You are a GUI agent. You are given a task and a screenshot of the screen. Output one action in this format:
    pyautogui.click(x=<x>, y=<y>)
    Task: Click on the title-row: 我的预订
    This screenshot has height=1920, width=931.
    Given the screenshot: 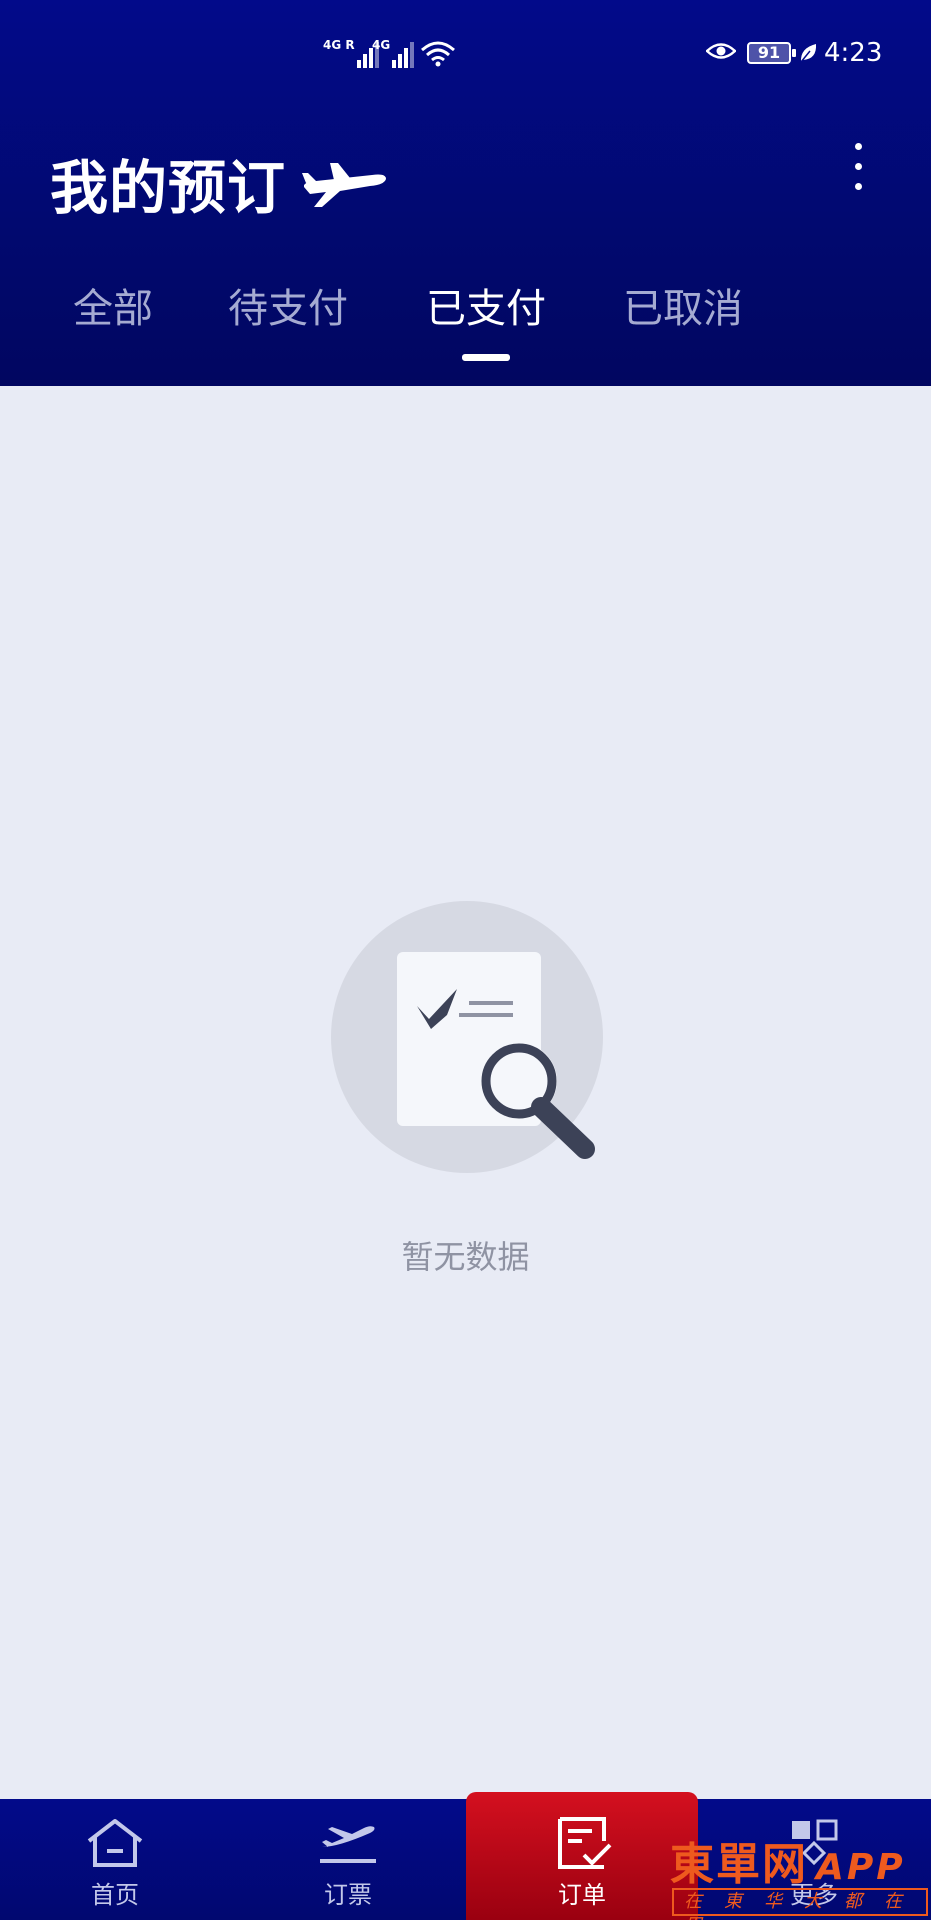 What is the action you would take?
    pyautogui.click(x=219, y=183)
    